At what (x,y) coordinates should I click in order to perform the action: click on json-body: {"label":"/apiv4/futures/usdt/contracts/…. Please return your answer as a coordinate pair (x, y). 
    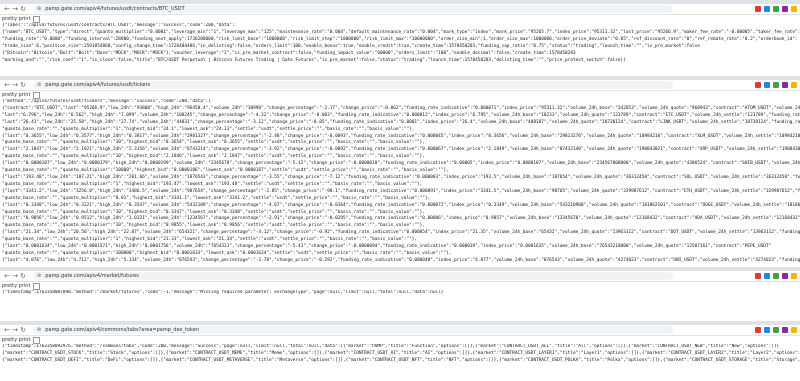
    Looking at the image, I should click on (400, 43).